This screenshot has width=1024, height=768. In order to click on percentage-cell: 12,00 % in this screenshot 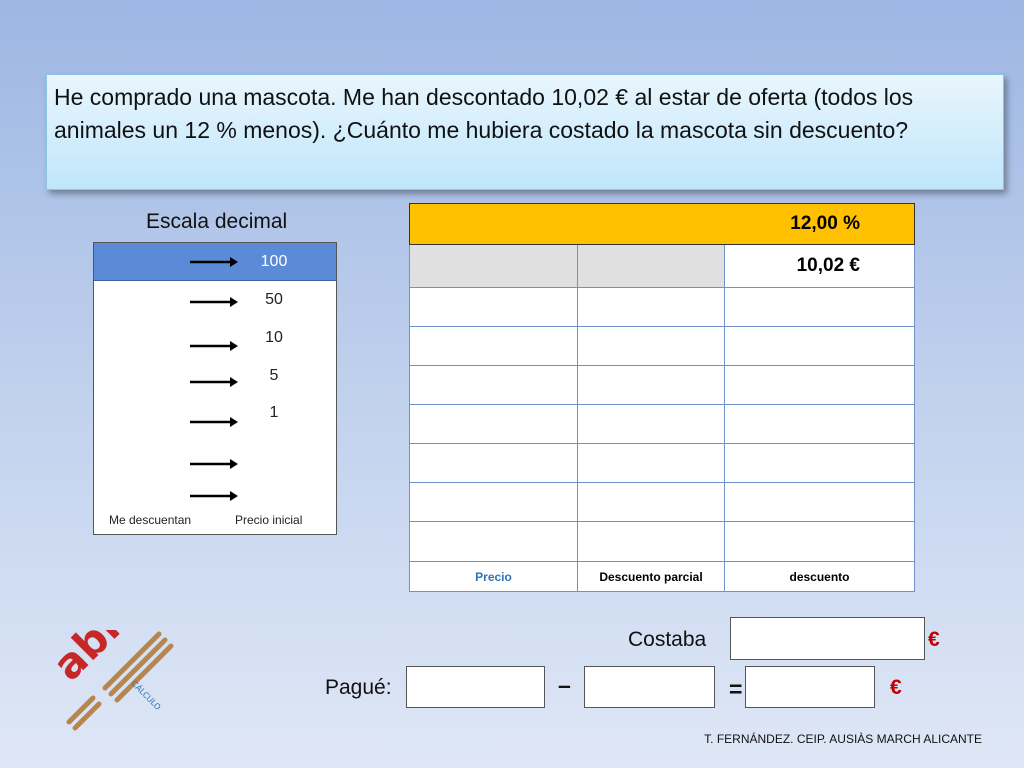, I will do `click(662, 224)`.